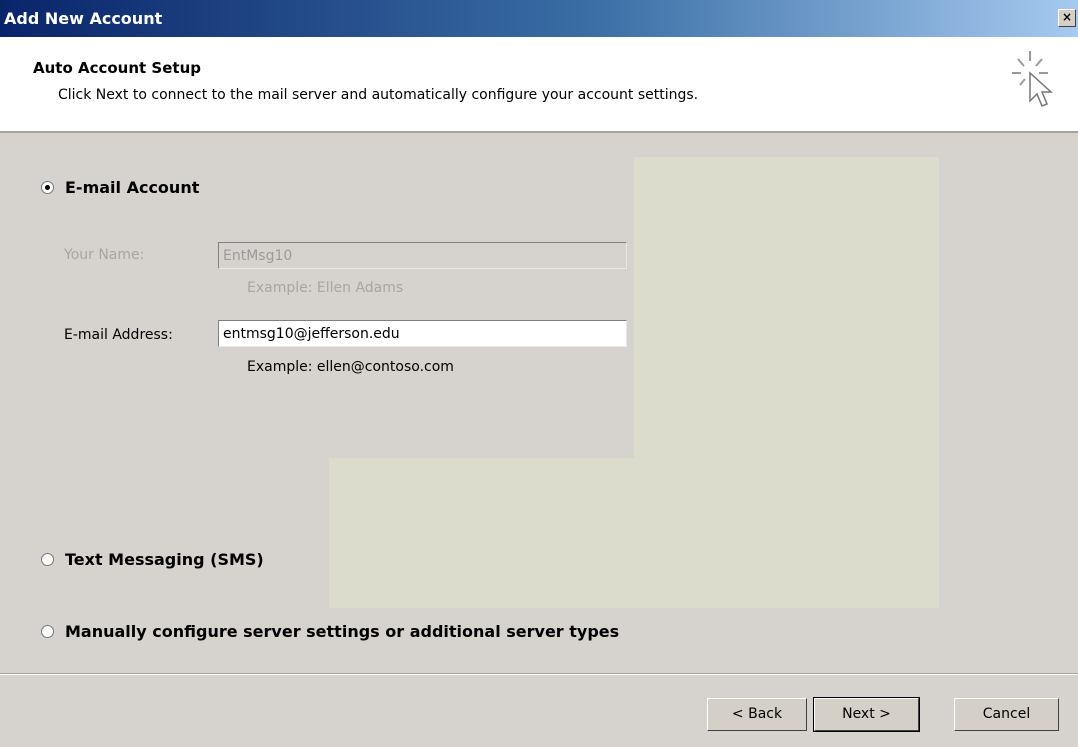 This screenshot has width=1078, height=747. What do you see at coordinates (118, 335) in the screenshot?
I see `email-address-label: E-mail Address:` at bounding box center [118, 335].